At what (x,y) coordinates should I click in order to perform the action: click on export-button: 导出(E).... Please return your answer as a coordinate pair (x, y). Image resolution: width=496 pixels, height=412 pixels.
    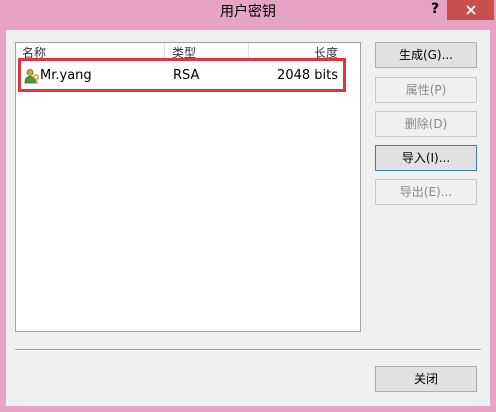
    Looking at the image, I should click on (426, 192).